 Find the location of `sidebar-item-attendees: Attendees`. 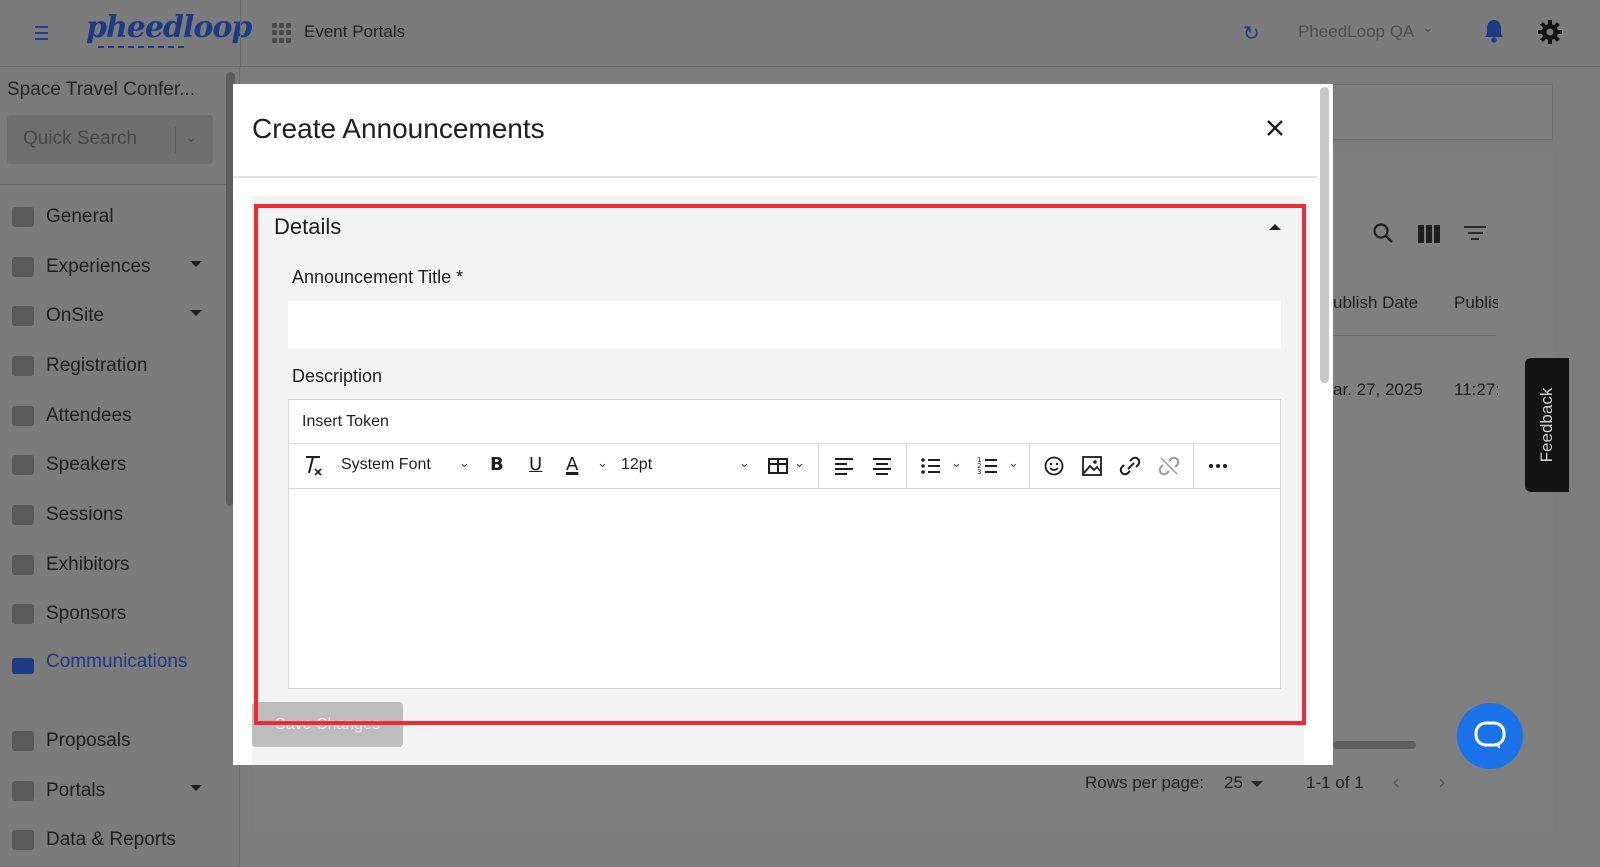

sidebar-item-attendees: Attendees is located at coordinates (112, 416).